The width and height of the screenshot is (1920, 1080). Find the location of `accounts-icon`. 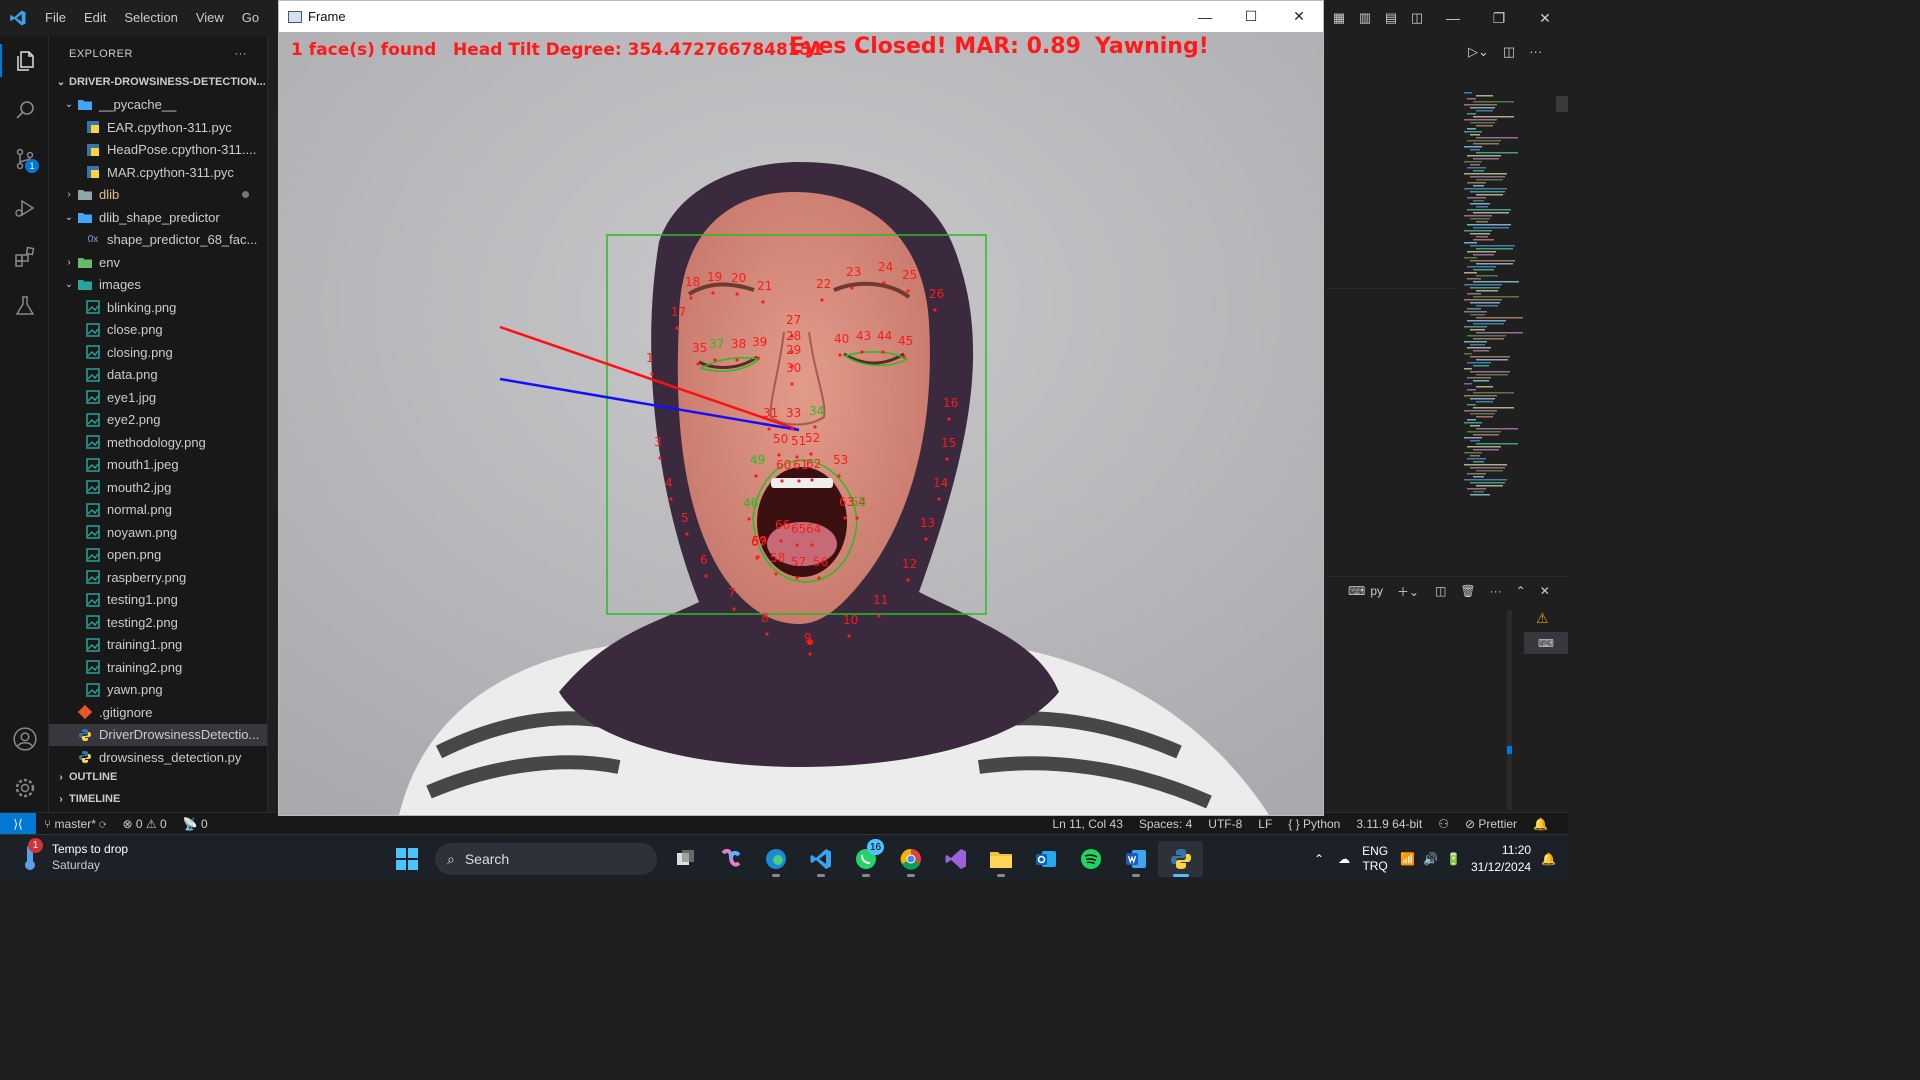

accounts-icon is located at coordinates (24, 738).